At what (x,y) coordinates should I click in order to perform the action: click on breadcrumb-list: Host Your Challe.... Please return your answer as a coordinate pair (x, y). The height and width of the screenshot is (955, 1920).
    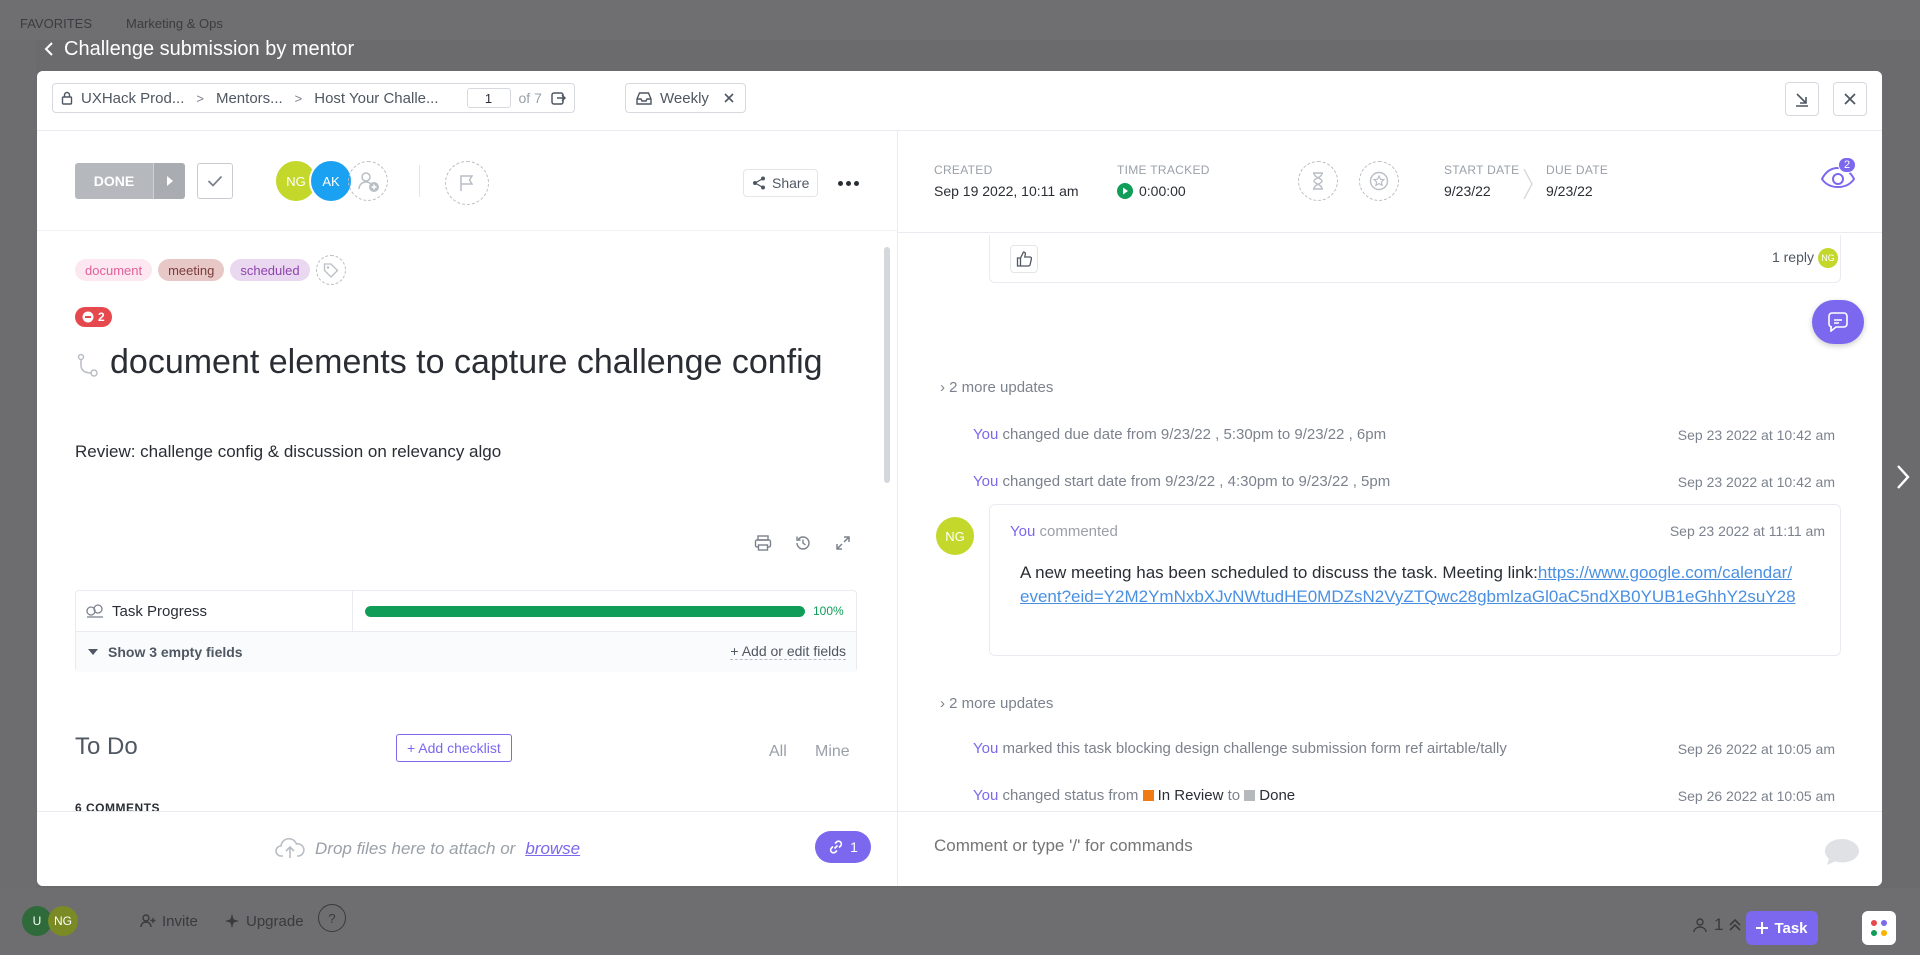
    Looking at the image, I should click on (376, 98).